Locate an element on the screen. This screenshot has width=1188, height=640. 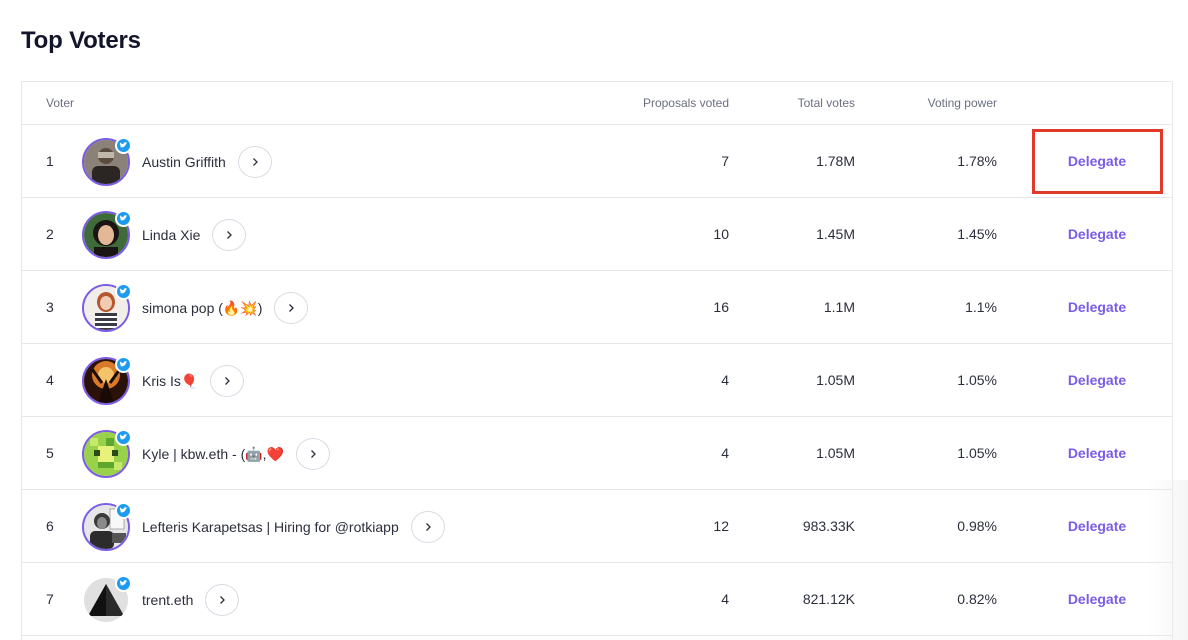
voter-name: Austin Griffith is located at coordinates (184, 162).